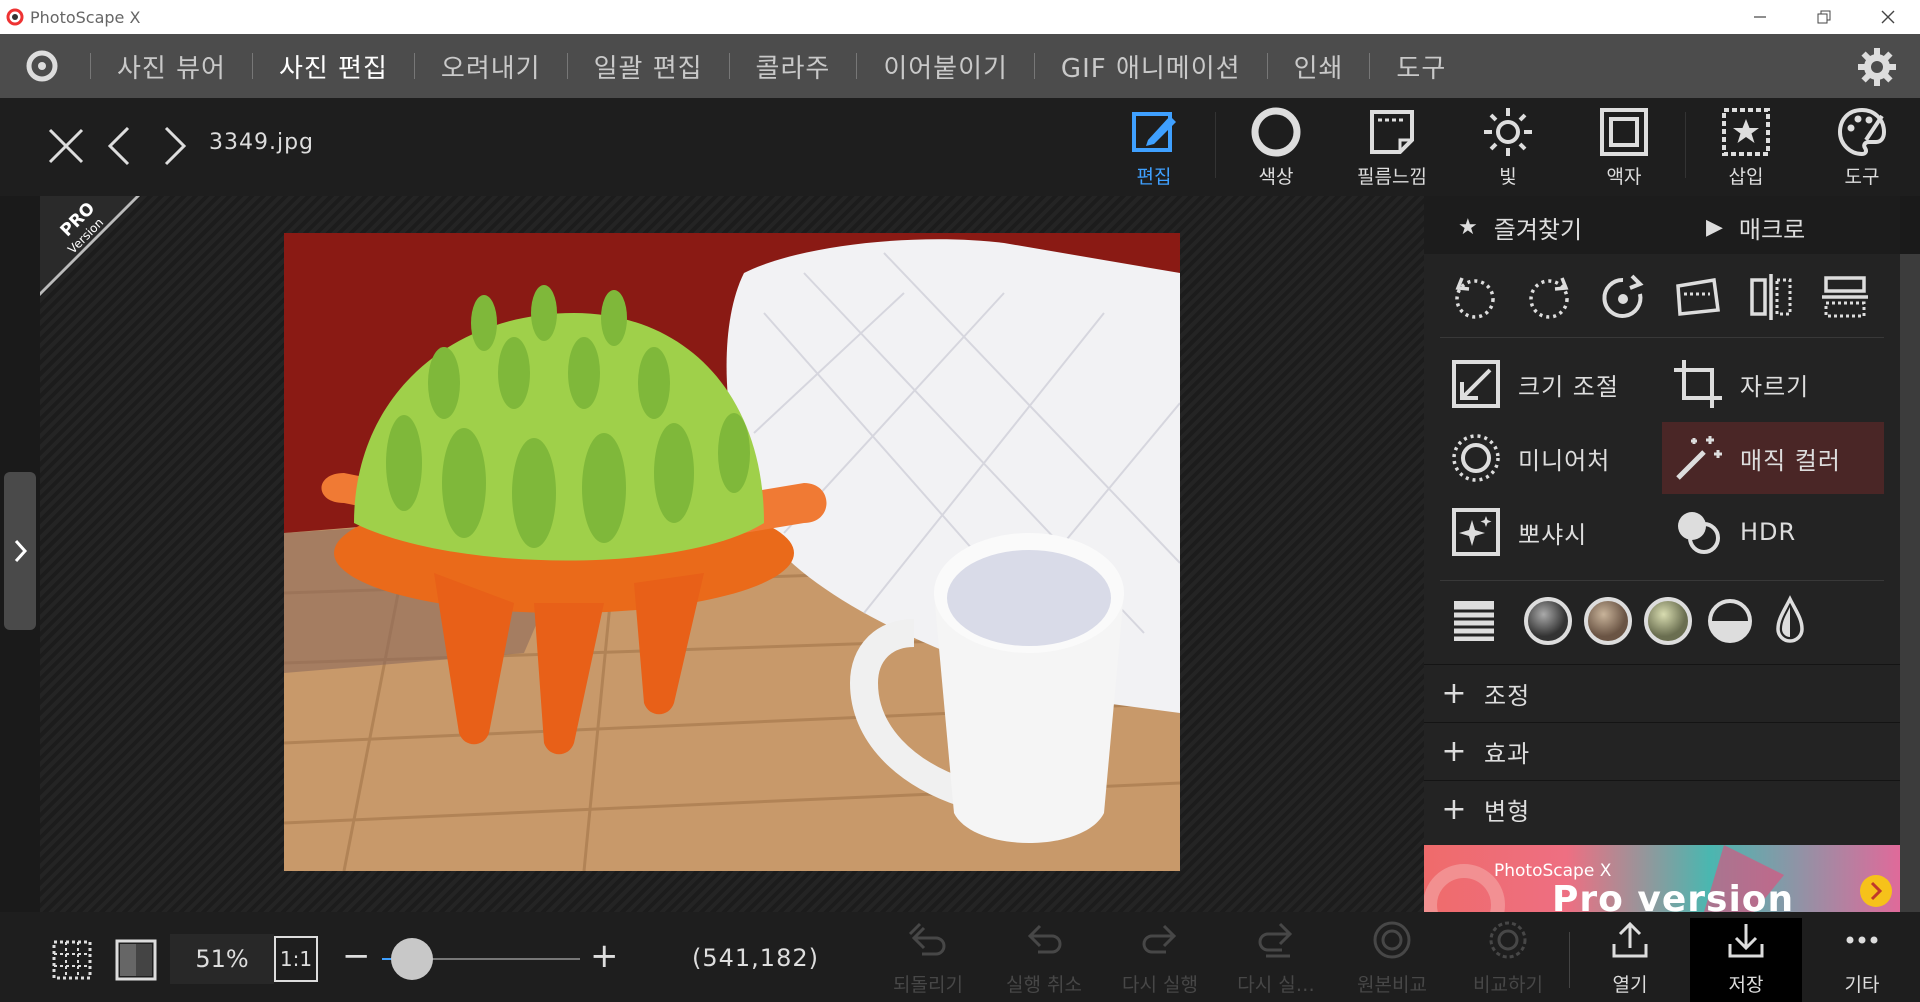 Image resolution: width=1920 pixels, height=1002 pixels. Describe the element at coordinates (1771, 297) in the screenshot. I see `flip-horizontal-icon` at that location.